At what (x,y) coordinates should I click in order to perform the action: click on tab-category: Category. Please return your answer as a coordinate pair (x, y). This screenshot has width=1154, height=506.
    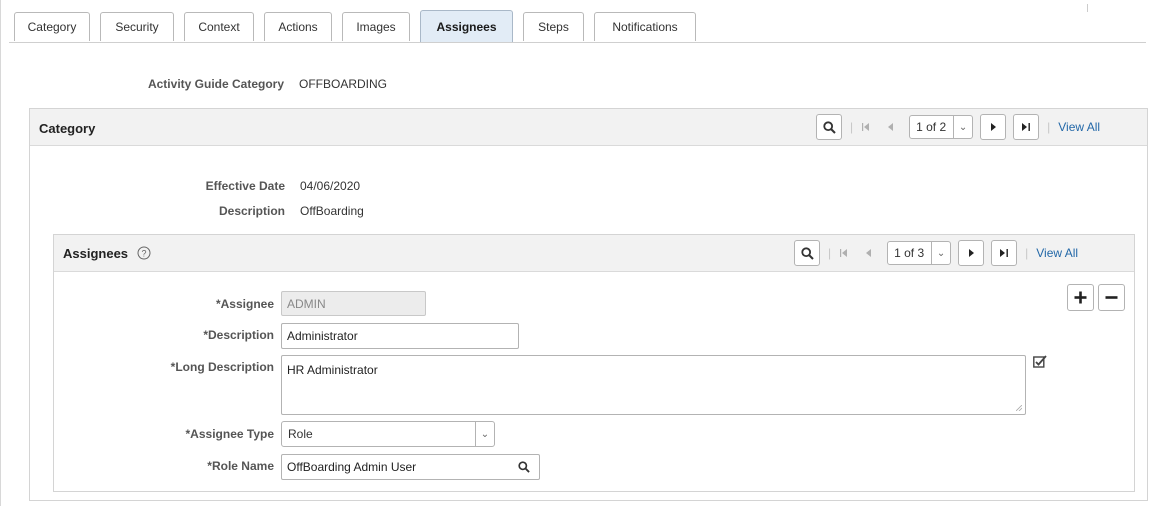
    Looking at the image, I should click on (52, 26).